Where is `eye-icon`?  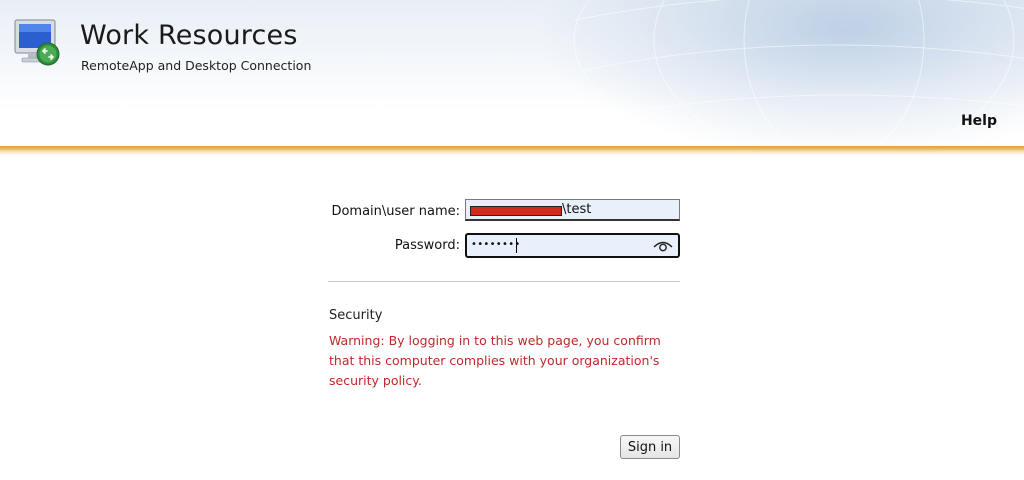 eye-icon is located at coordinates (663, 246).